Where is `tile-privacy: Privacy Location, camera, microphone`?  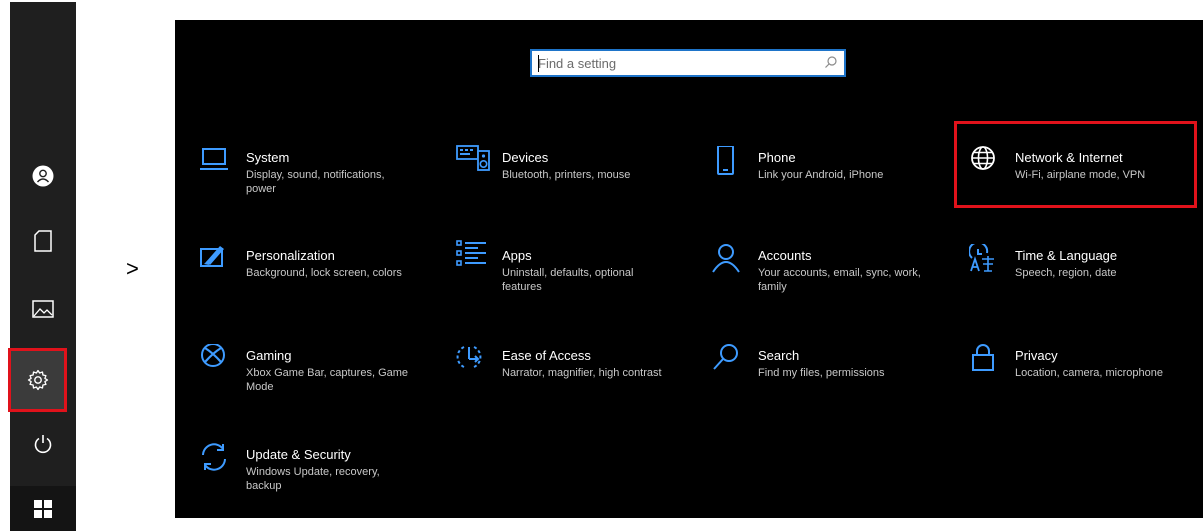
tile-privacy: Privacy Location, camera, microphone is located at coordinates (1086, 384).